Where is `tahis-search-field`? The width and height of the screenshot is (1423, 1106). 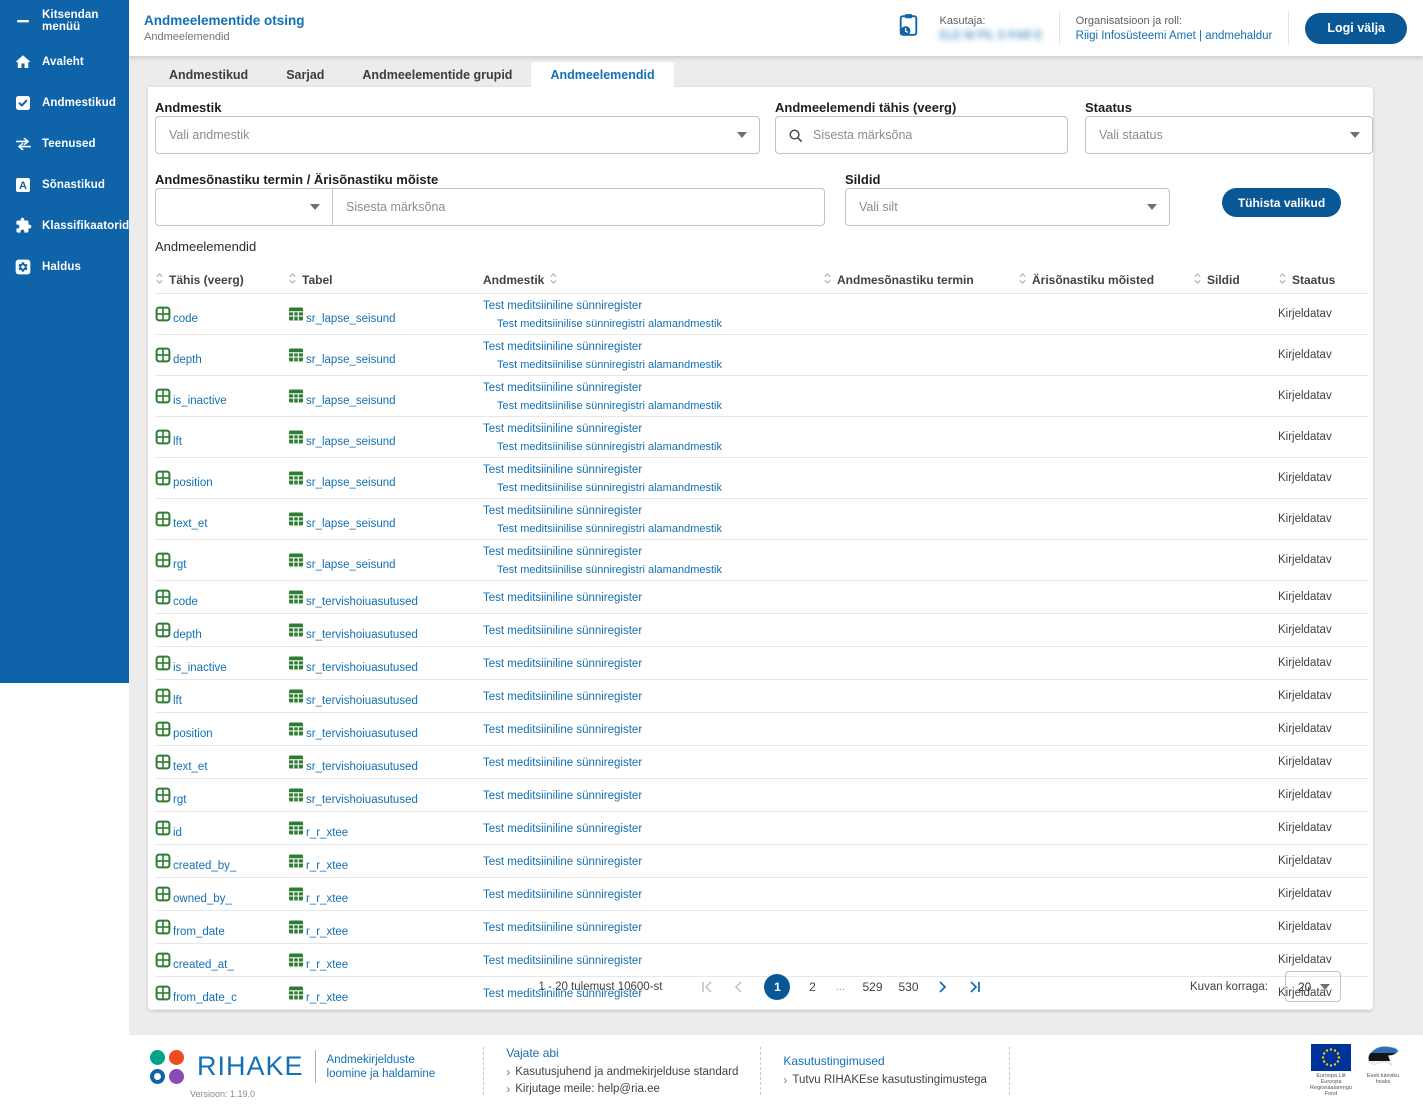
tahis-search-field is located at coordinates (921, 135).